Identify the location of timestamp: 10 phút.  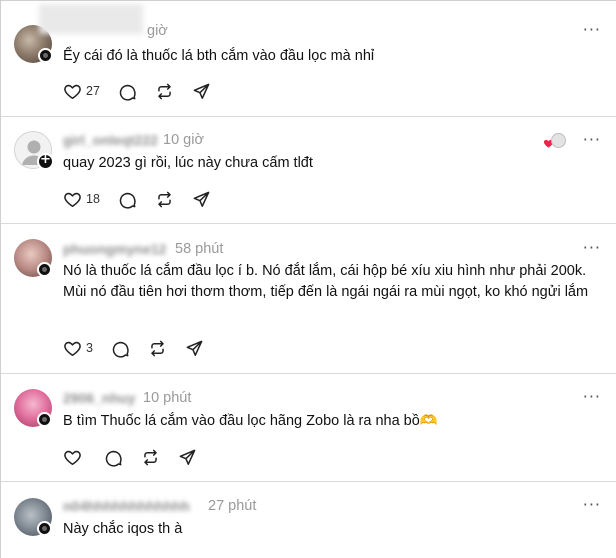
(167, 398).